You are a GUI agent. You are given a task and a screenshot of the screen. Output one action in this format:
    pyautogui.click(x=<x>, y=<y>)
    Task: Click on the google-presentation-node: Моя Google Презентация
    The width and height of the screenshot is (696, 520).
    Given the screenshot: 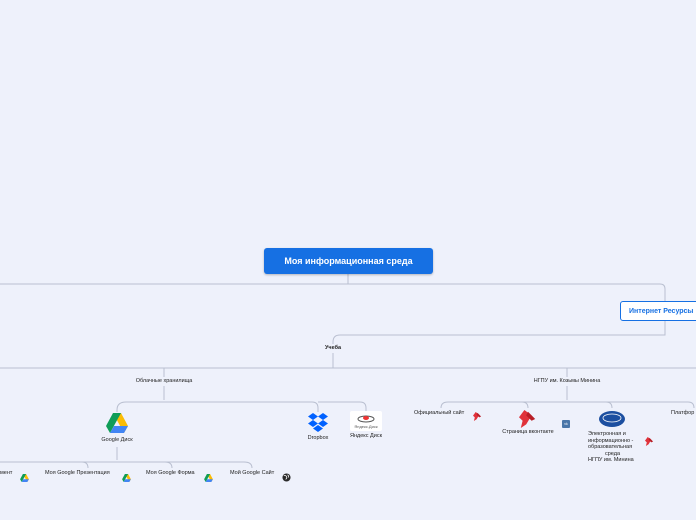 What is the action you would take?
    pyautogui.click(x=77, y=473)
    